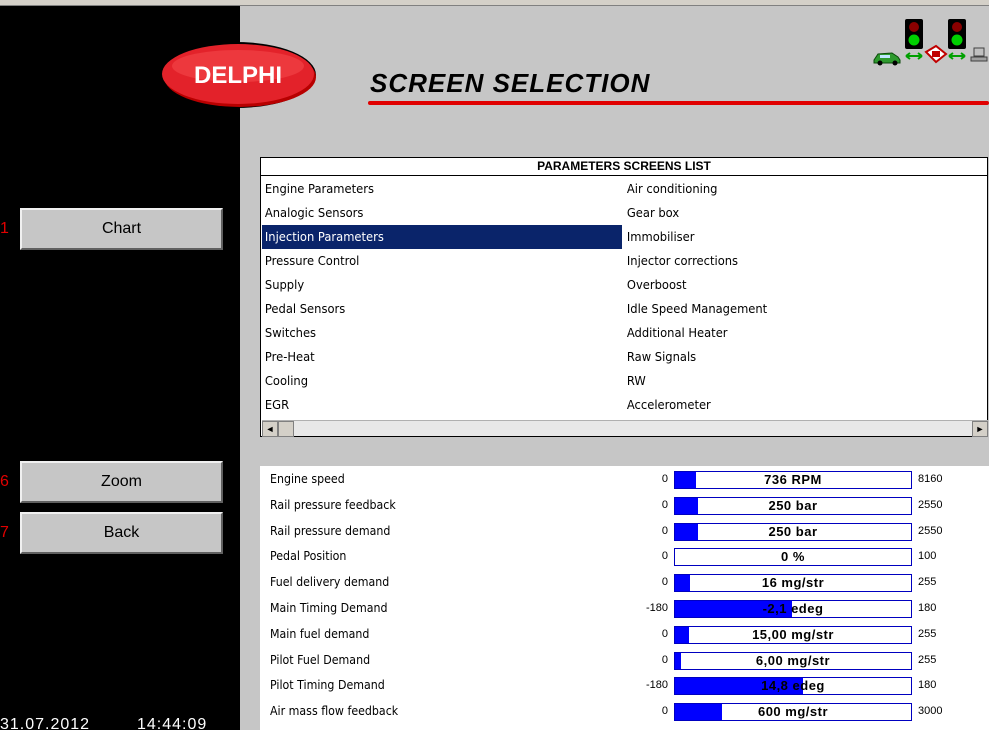  I want to click on screen-item-egr: EGR, so click(436, 405).